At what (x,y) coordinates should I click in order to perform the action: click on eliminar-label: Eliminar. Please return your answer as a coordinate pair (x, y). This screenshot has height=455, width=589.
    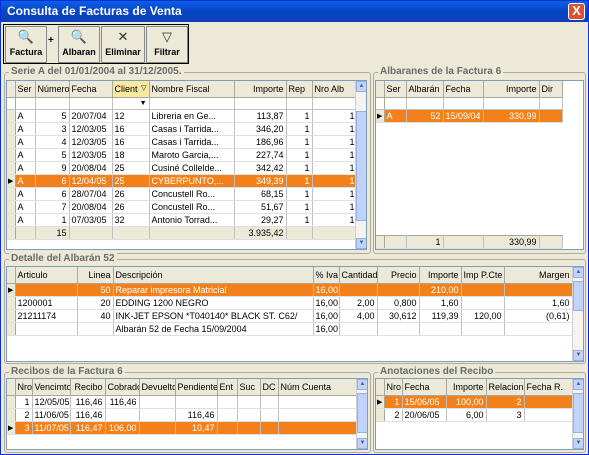
    Looking at the image, I should click on (123, 52).